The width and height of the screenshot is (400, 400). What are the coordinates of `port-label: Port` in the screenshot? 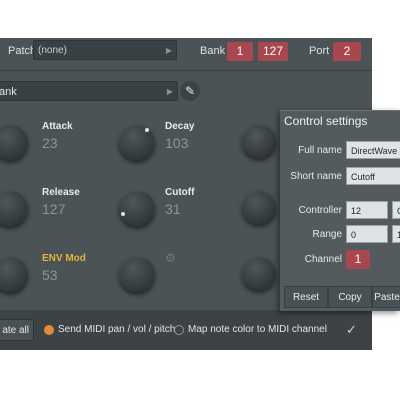 It's located at (319, 51).